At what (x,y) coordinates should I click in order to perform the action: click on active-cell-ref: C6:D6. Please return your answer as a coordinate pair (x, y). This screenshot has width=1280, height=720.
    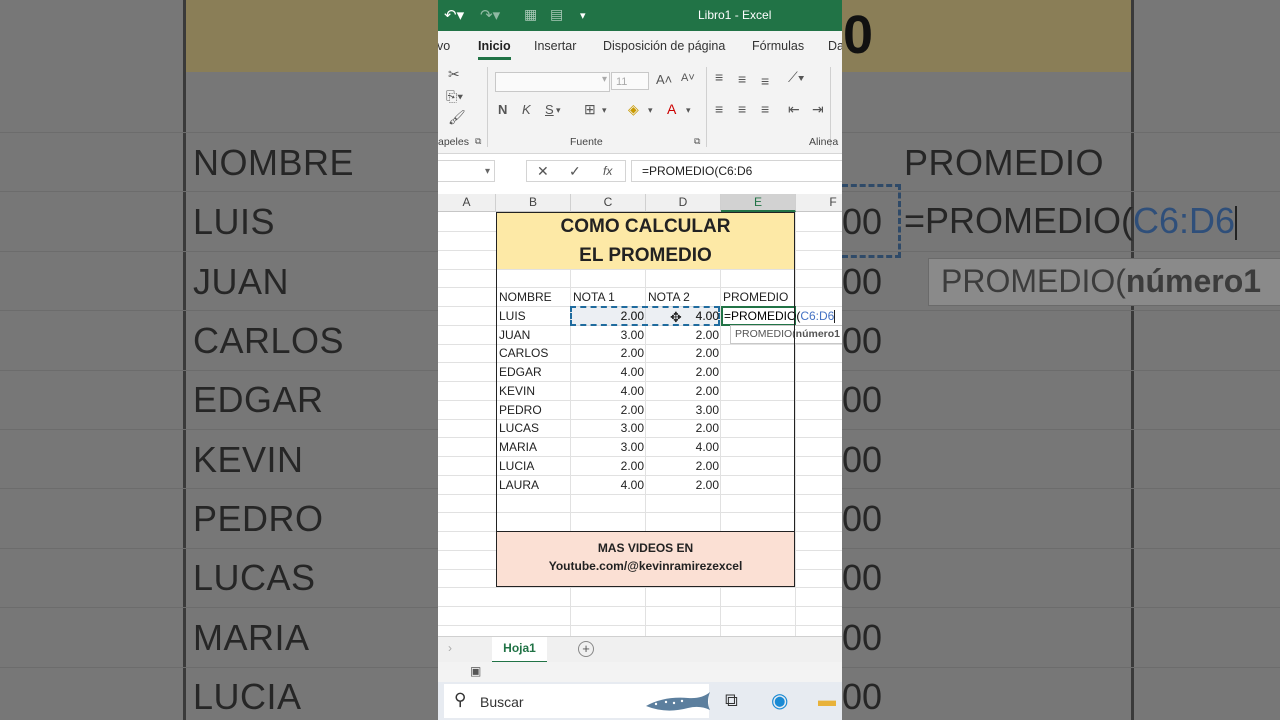
    Looking at the image, I should click on (817, 316).